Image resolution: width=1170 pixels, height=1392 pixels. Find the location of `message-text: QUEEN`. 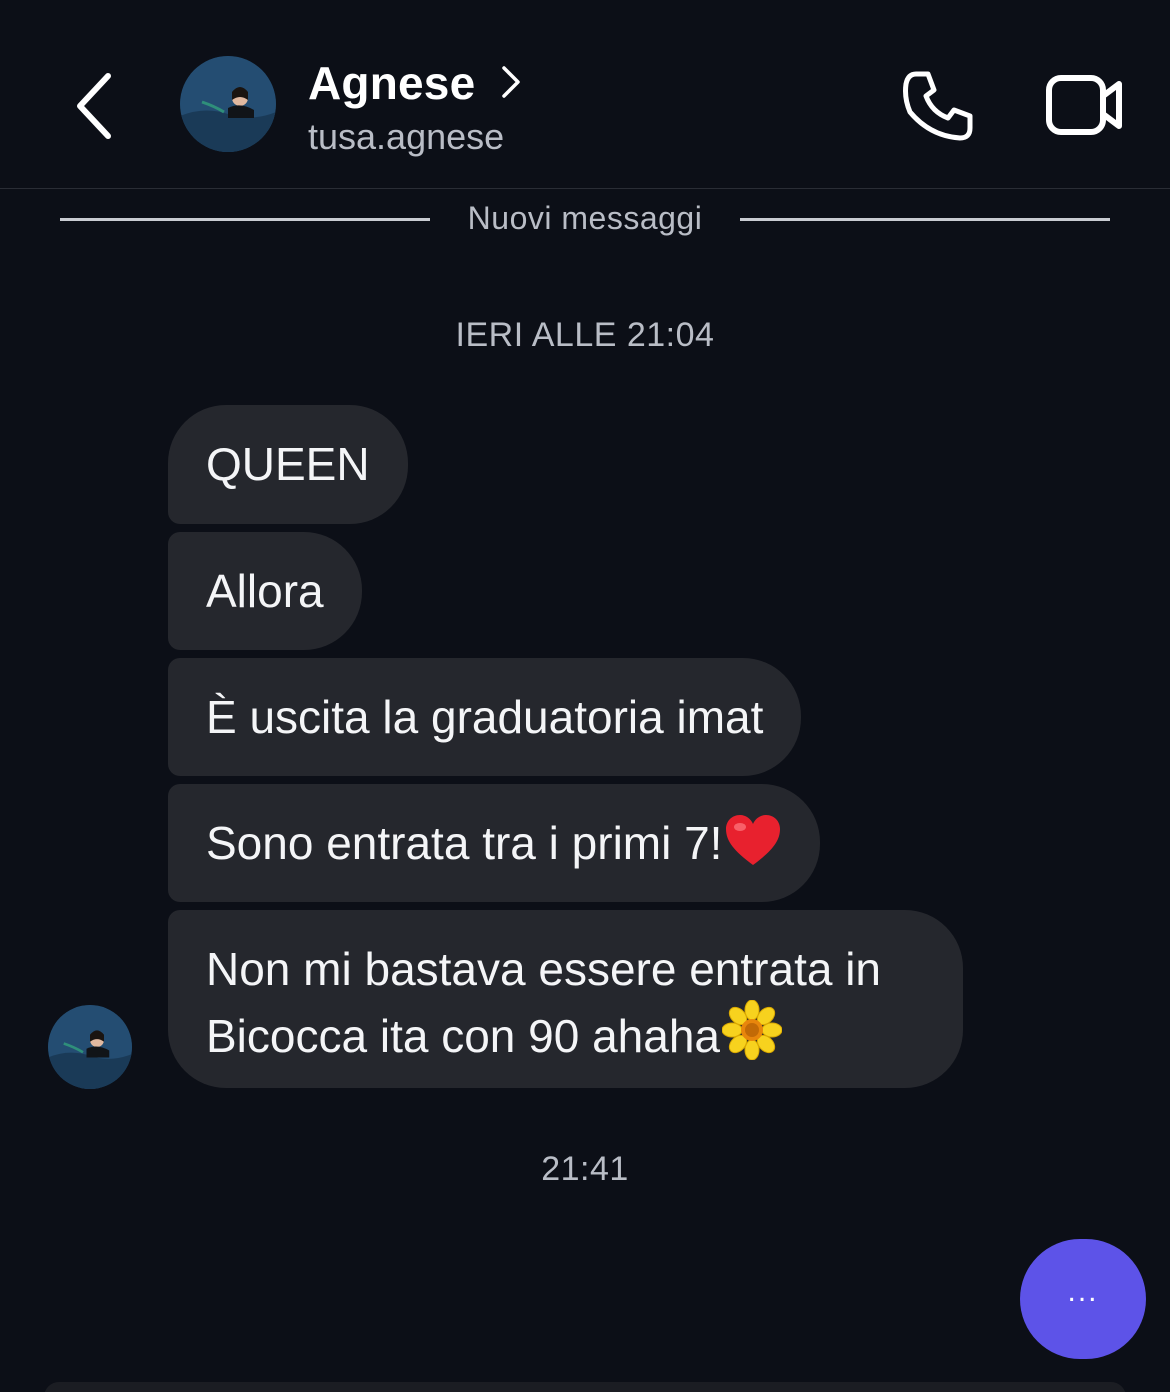

message-text: QUEEN is located at coordinates (288, 464).